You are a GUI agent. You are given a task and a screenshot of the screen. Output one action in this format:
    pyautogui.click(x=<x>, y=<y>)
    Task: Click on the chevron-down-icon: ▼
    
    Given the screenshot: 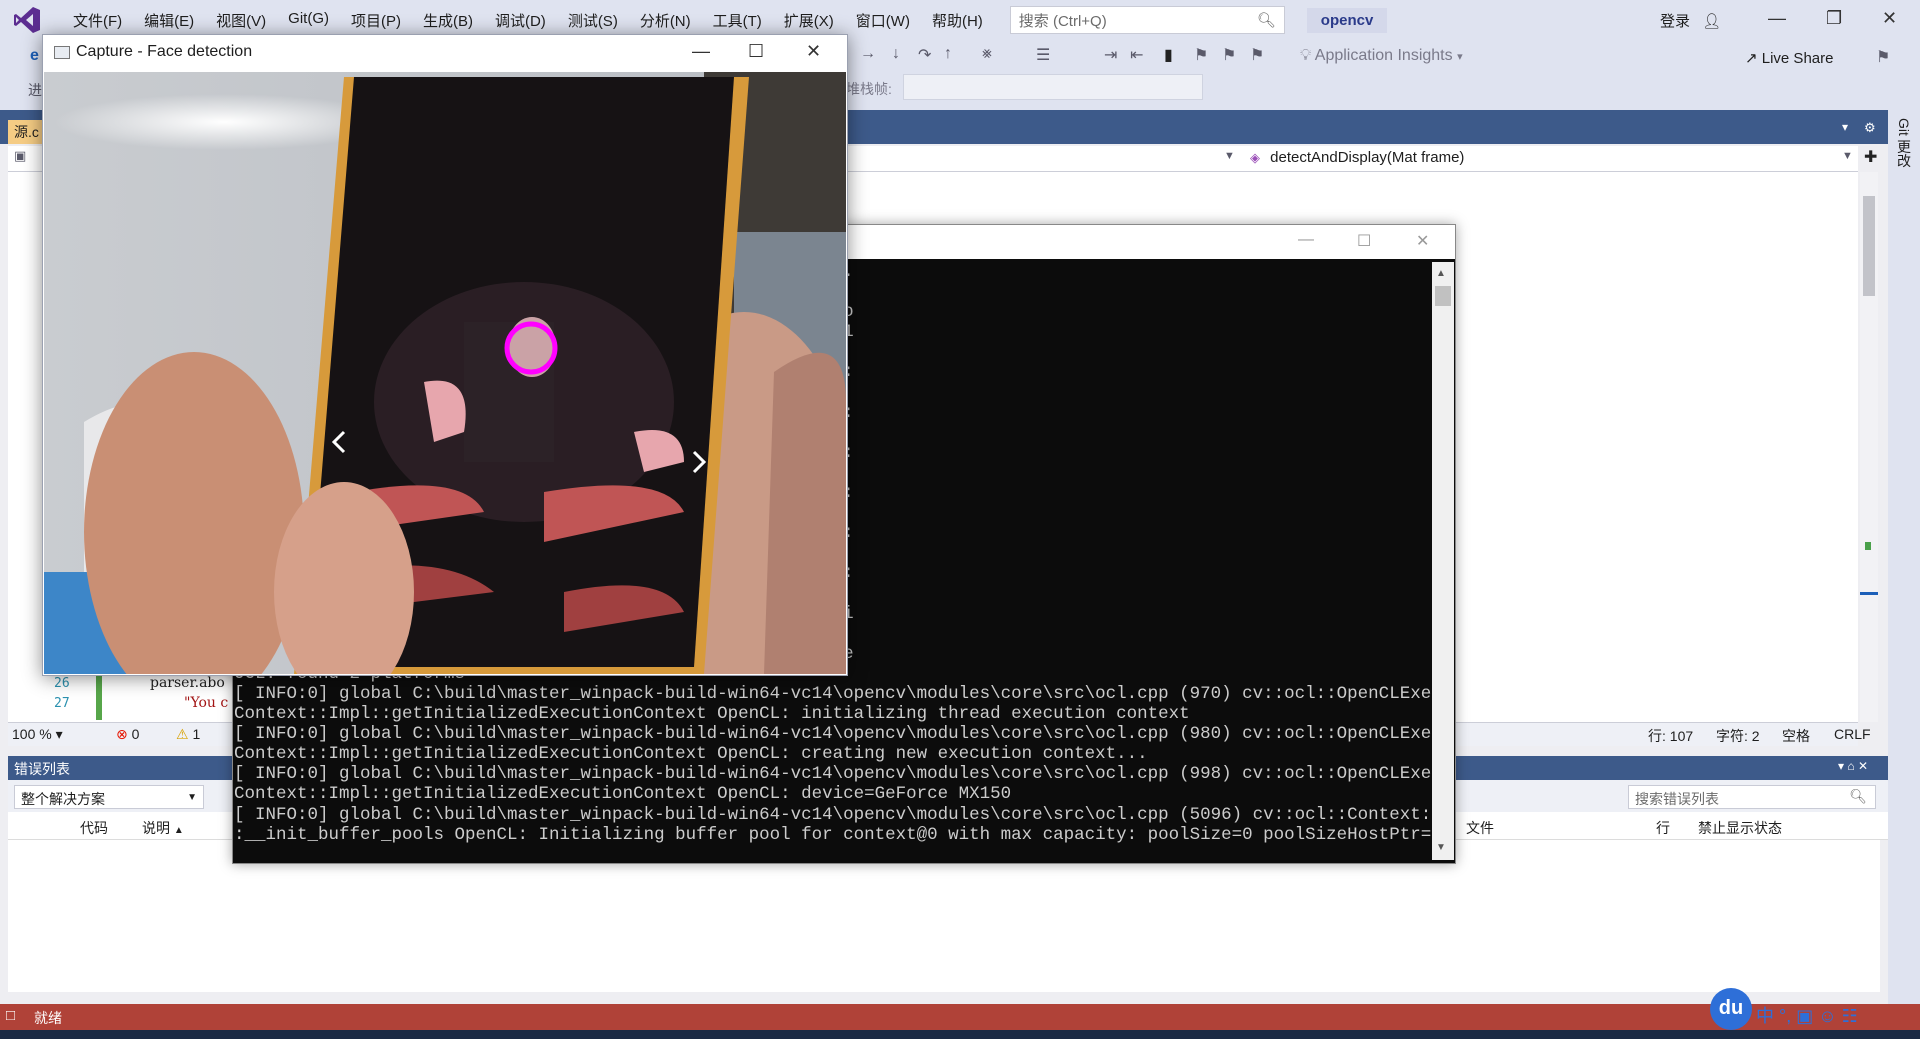 What is the action you would take?
    pyautogui.click(x=192, y=797)
    